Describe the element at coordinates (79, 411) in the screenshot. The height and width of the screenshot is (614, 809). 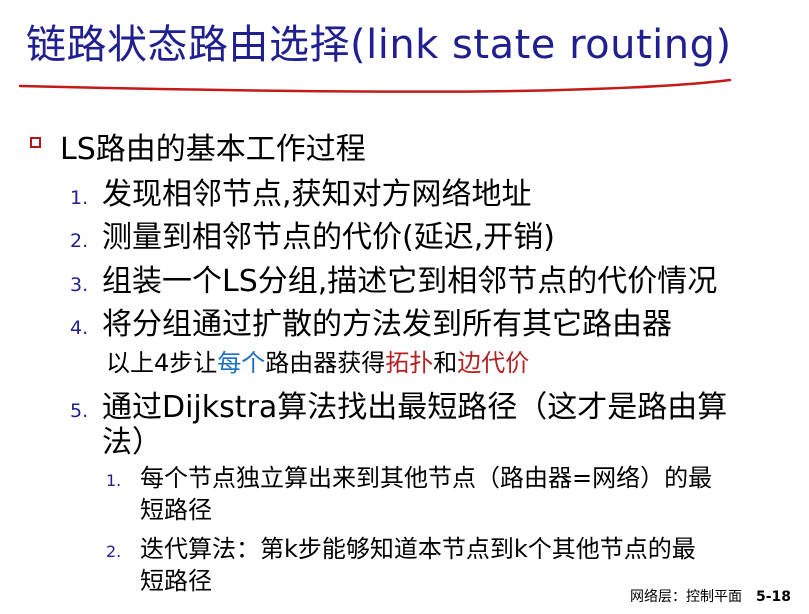
I see `step-5-number: 5.` at that location.